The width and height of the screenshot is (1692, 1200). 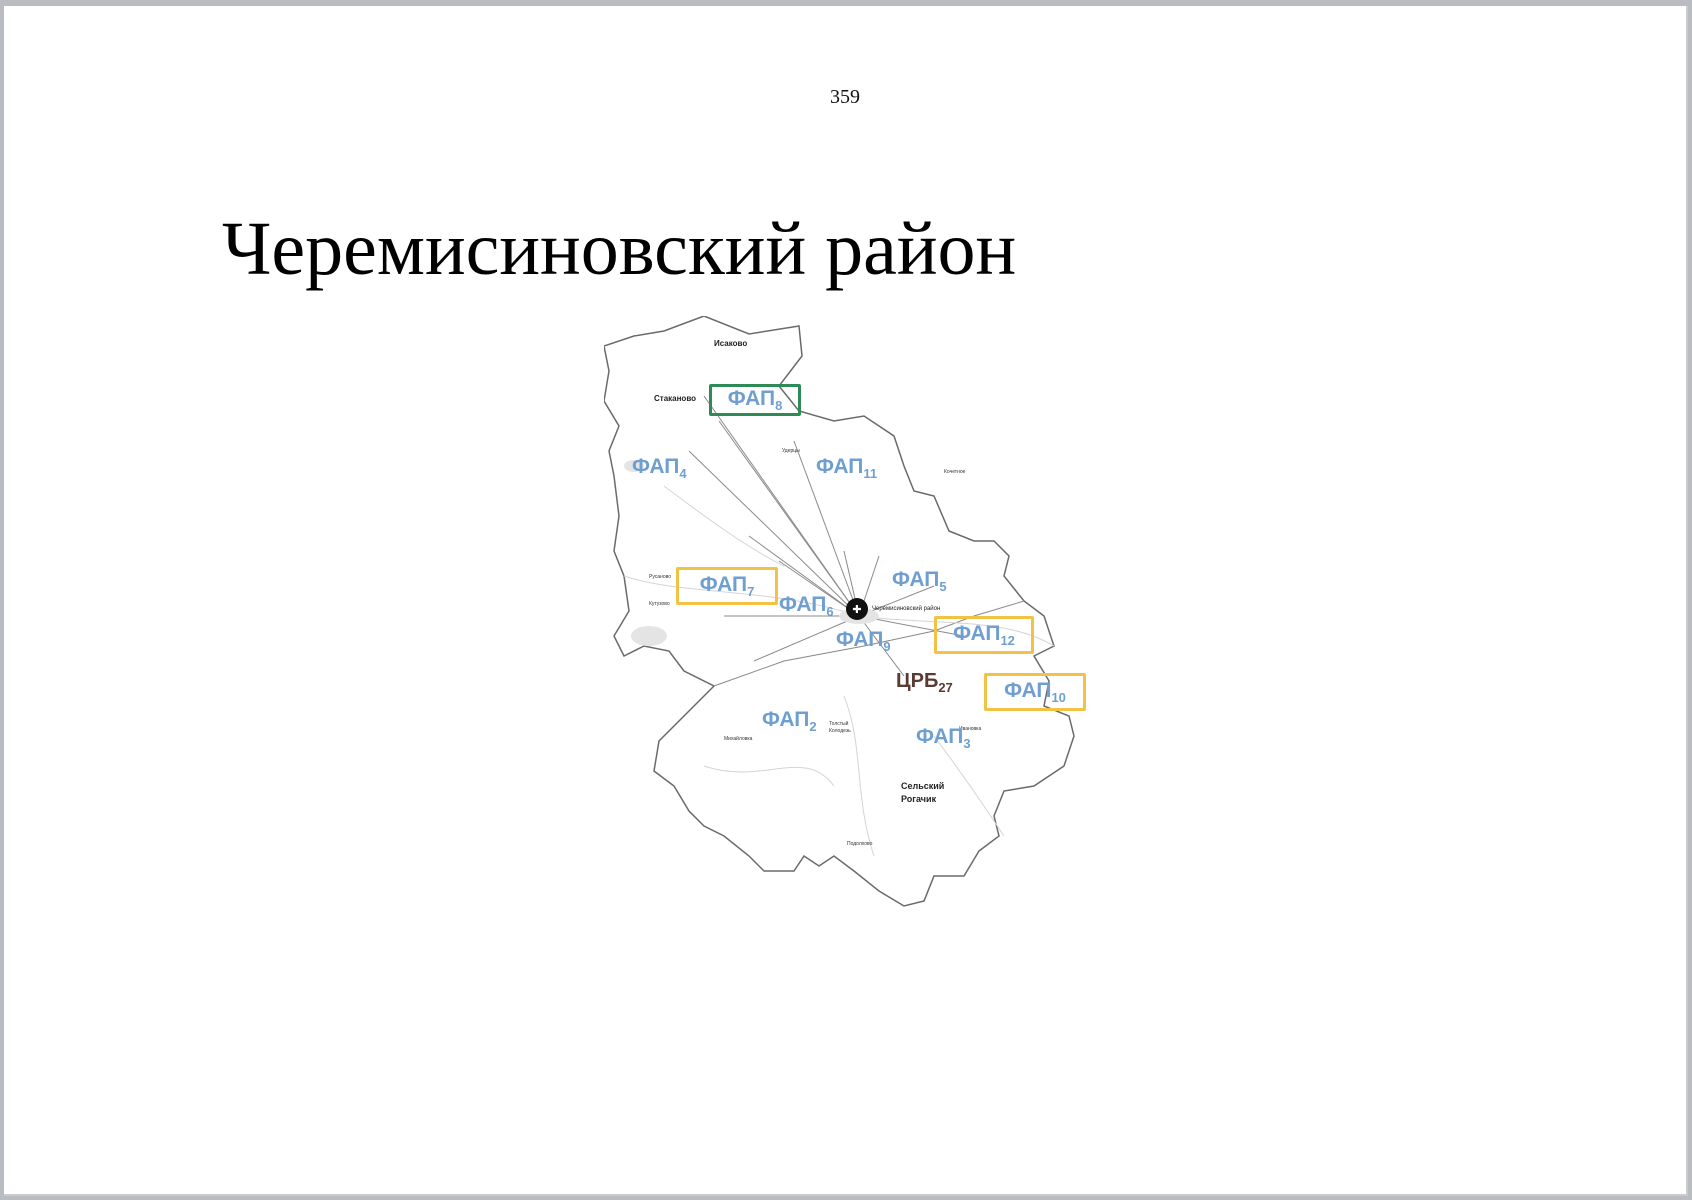 I want to click on fap-12-frame: ФАП12, so click(x=984, y=635).